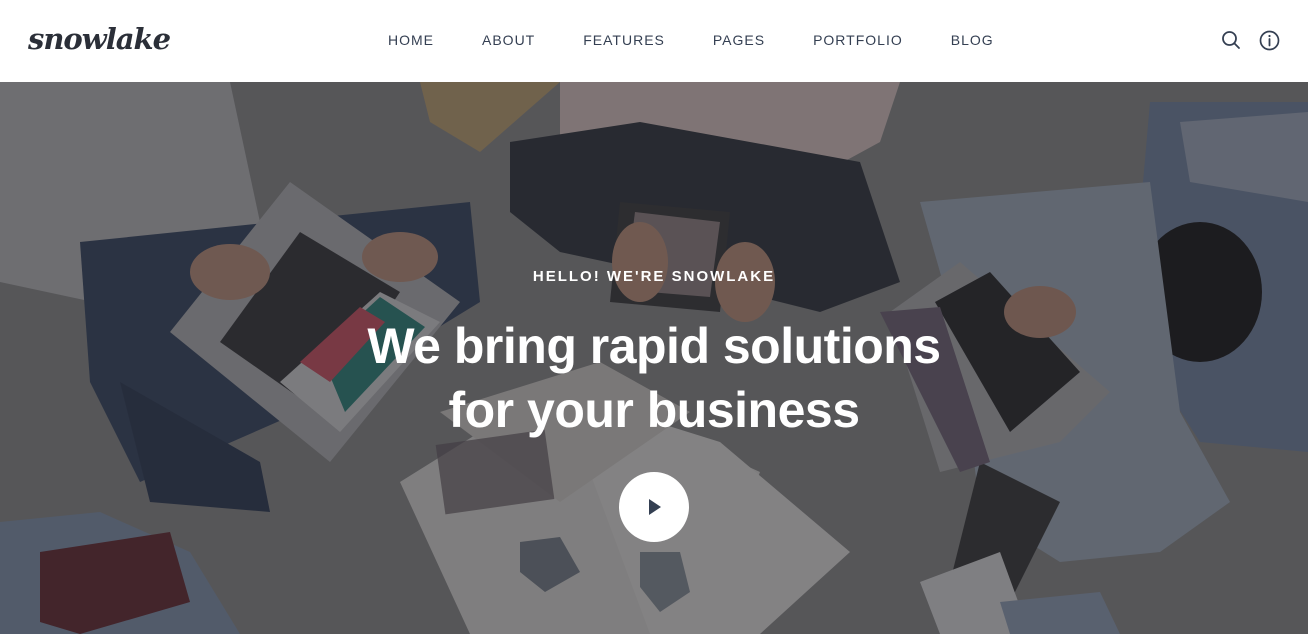  What do you see at coordinates (739, 40) in the screenshot?
I see `nav-item-pages: PAGES` at bounding box center [739, 40].